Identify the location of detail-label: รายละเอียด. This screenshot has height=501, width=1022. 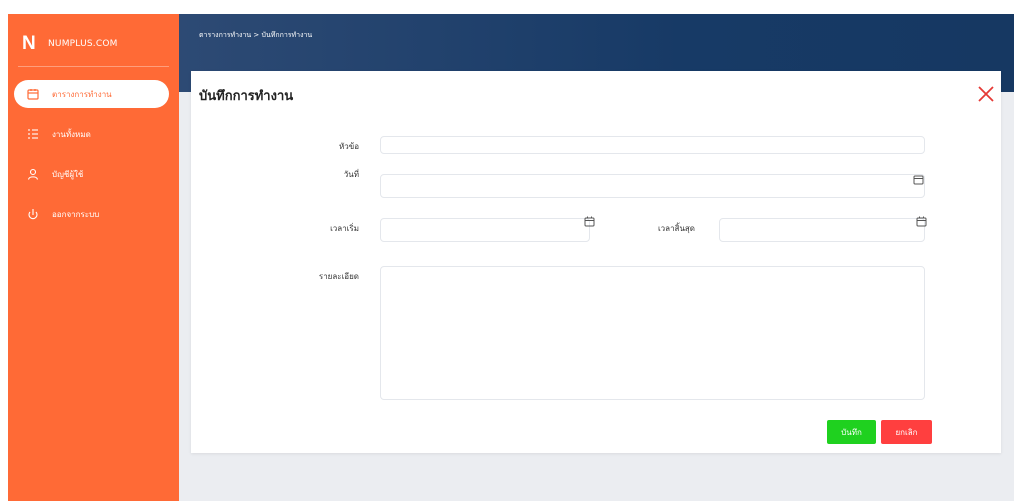
(338, 276).